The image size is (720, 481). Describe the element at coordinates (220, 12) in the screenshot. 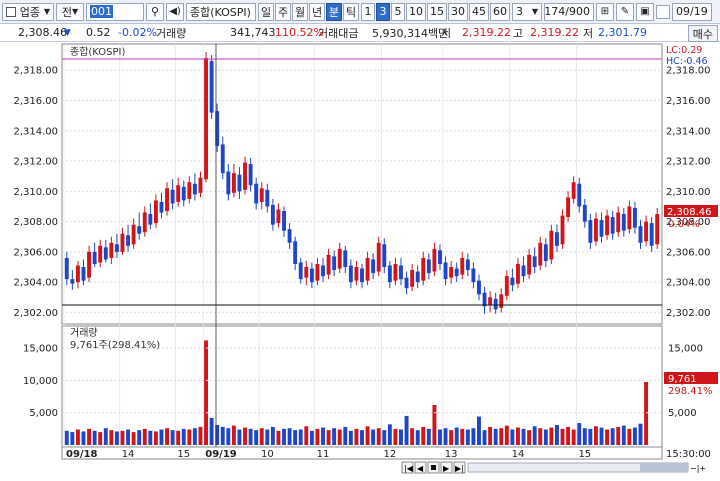

I see `name-value: 종합(KOSPI)` at that location.